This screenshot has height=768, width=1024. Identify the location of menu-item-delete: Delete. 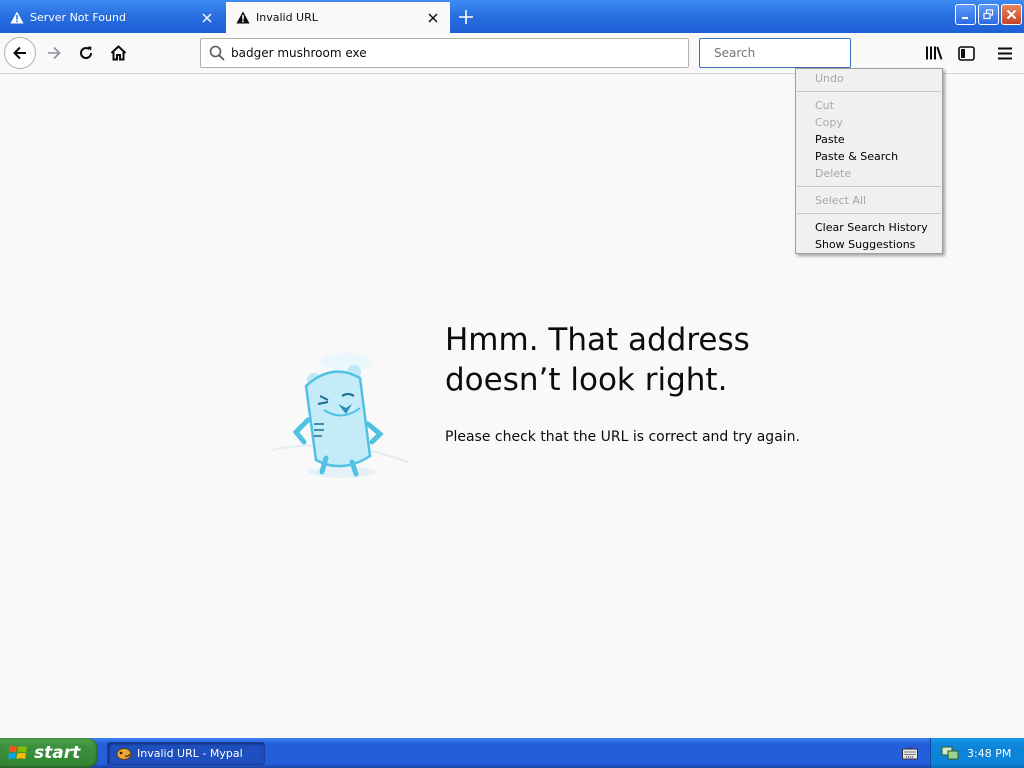
(869, 173).